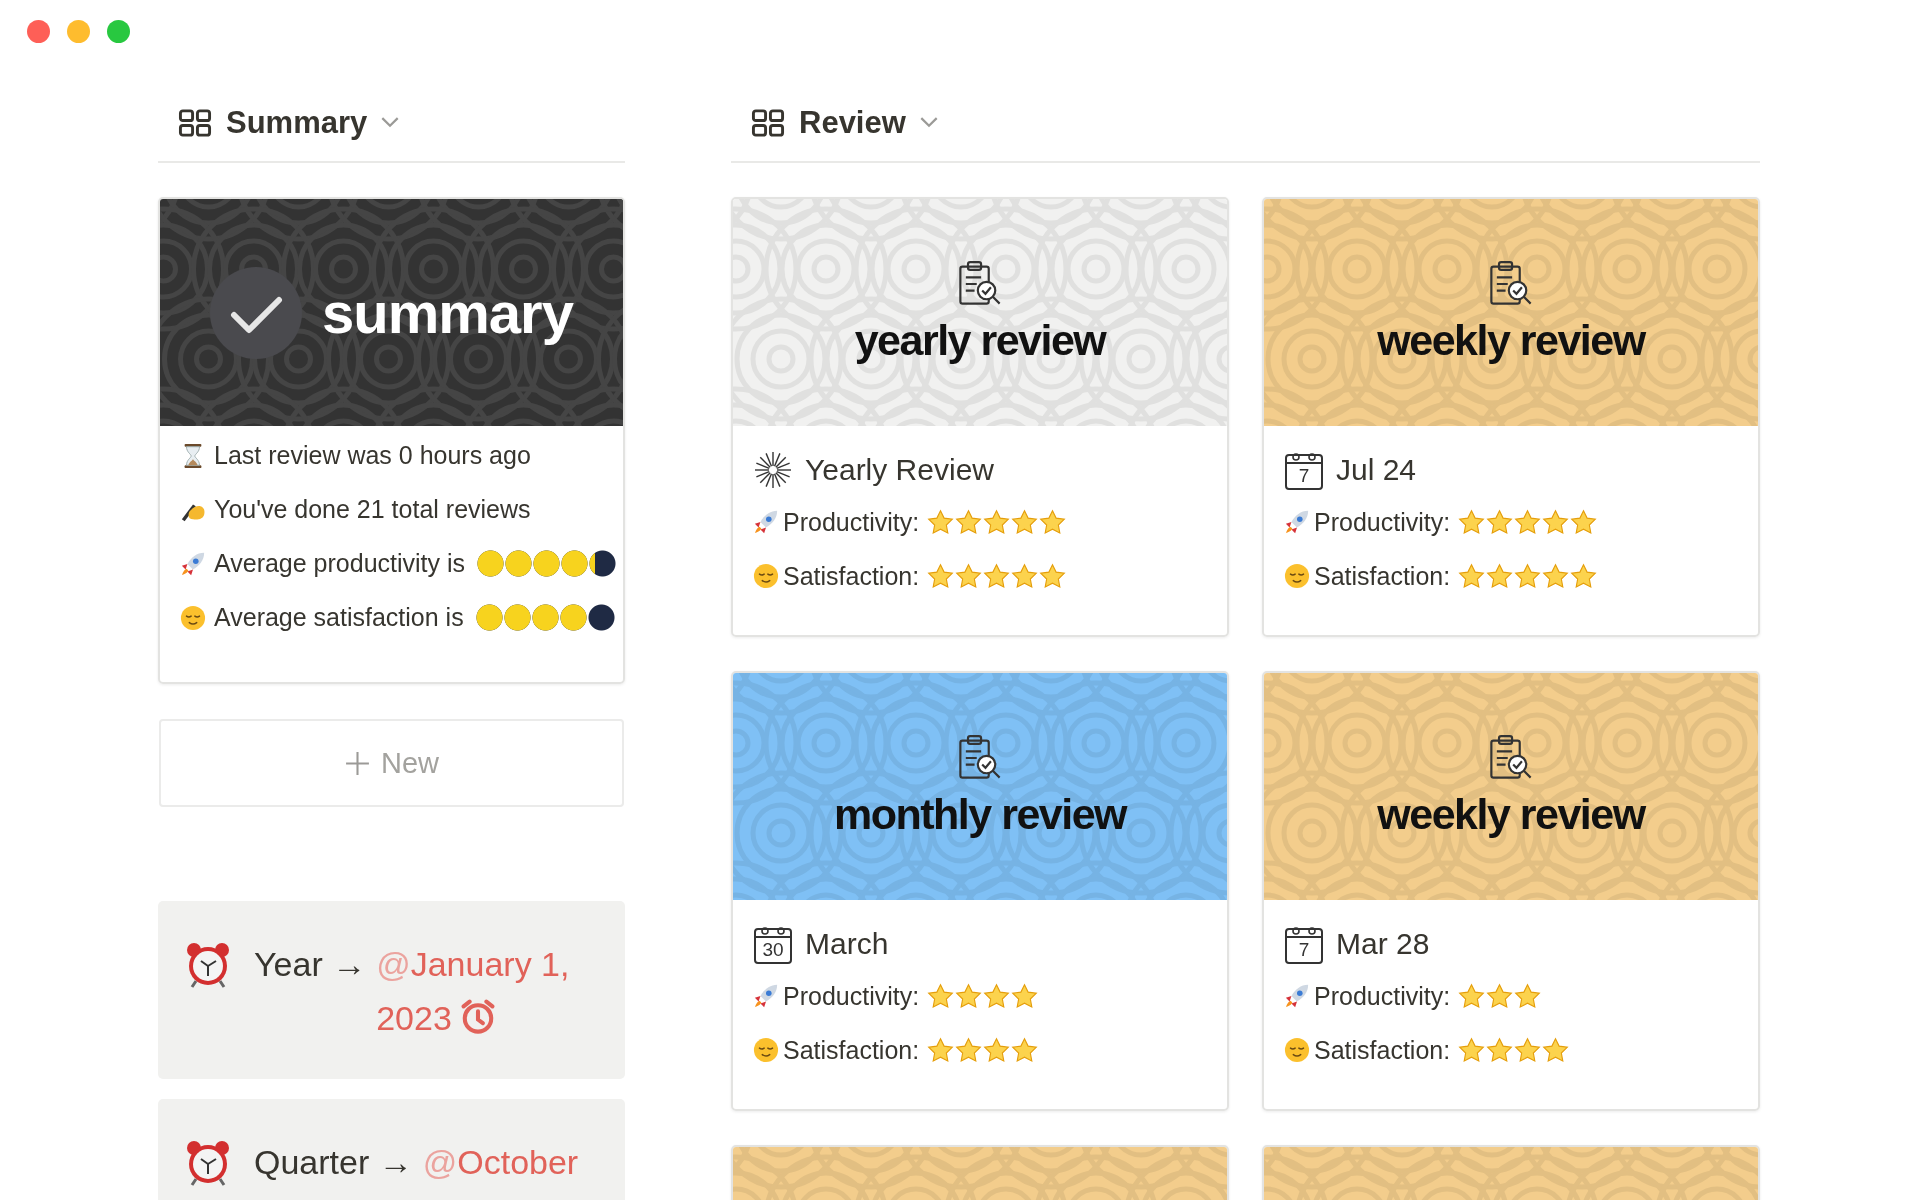  What do you see at coordinates (1383, 944) in the screenshot?
I see `card-title: Mar 28` at bounding box center [1383, 944].